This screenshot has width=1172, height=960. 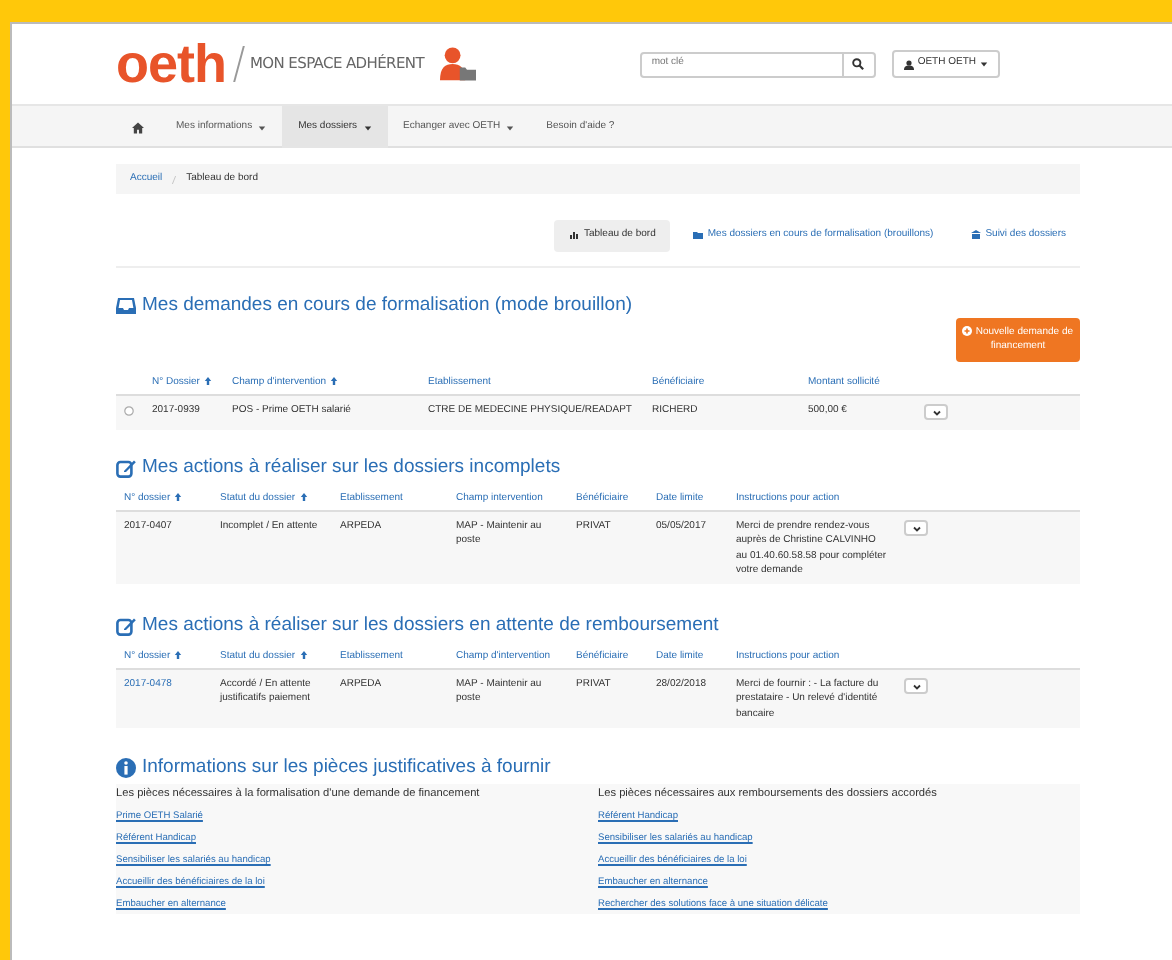 I want to click on info-icon, so click(x=126, y=768).